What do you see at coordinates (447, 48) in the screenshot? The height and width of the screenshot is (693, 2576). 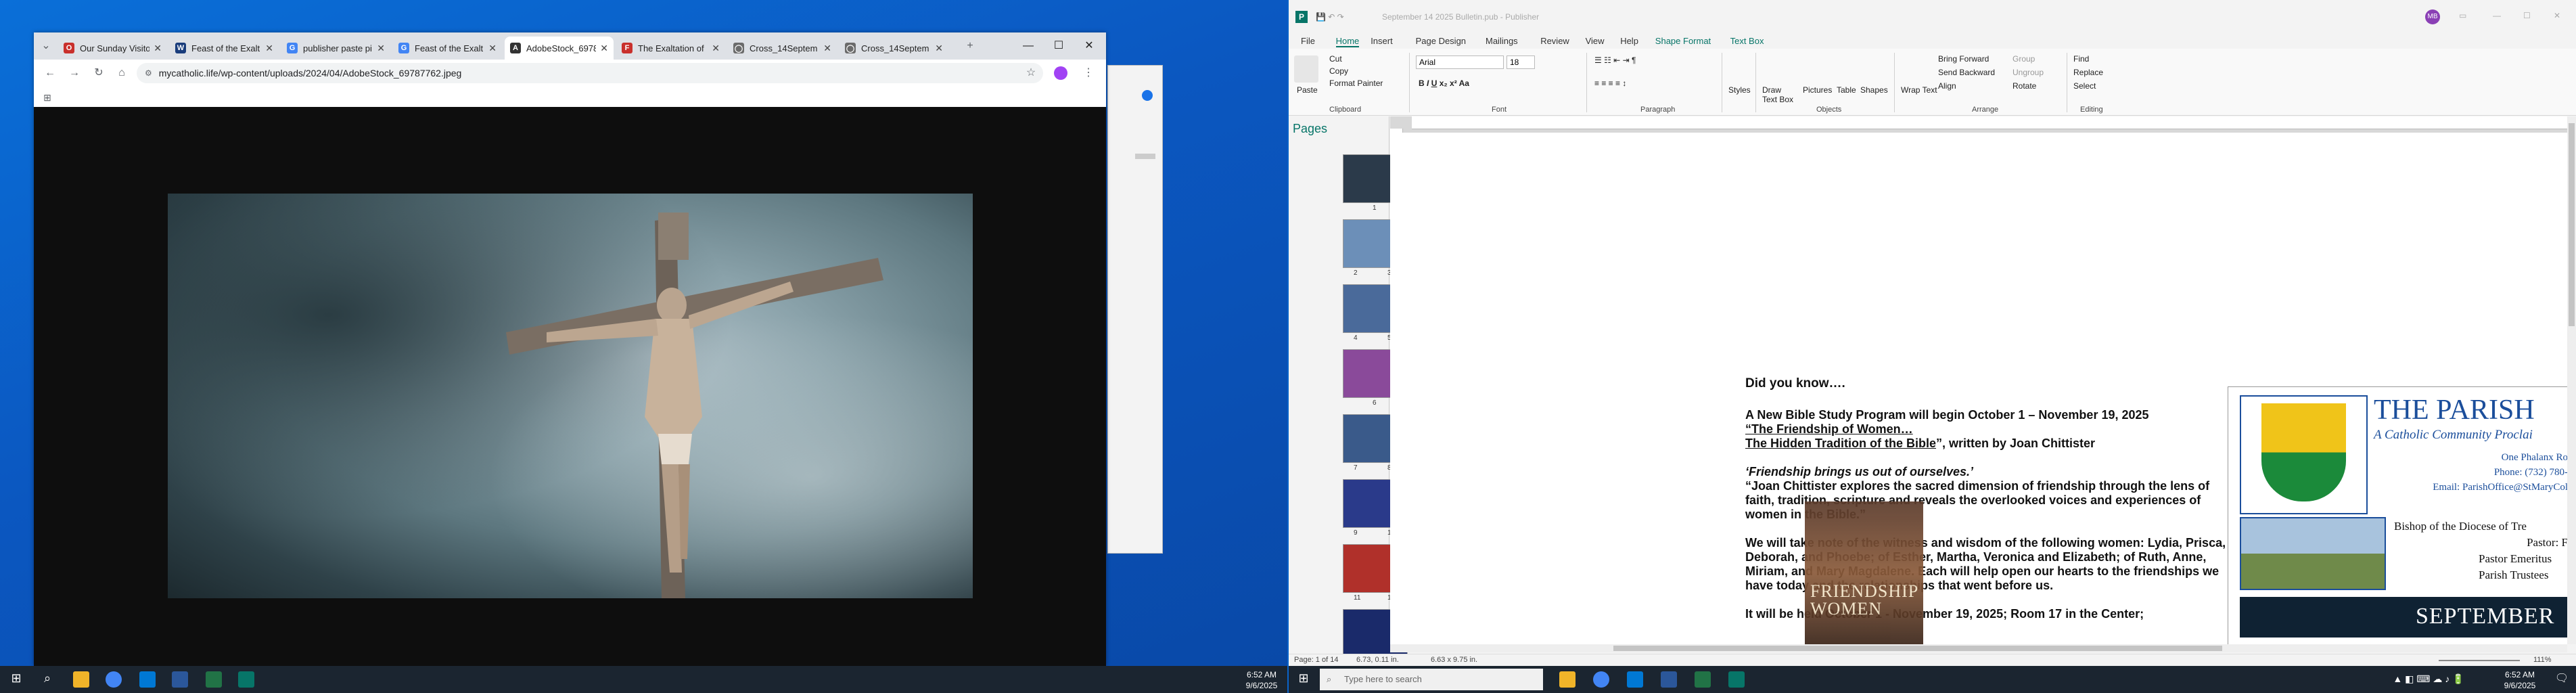 I see `browser-tab: G Feast of the Exalt ✕` at bounding box center [447, 48].